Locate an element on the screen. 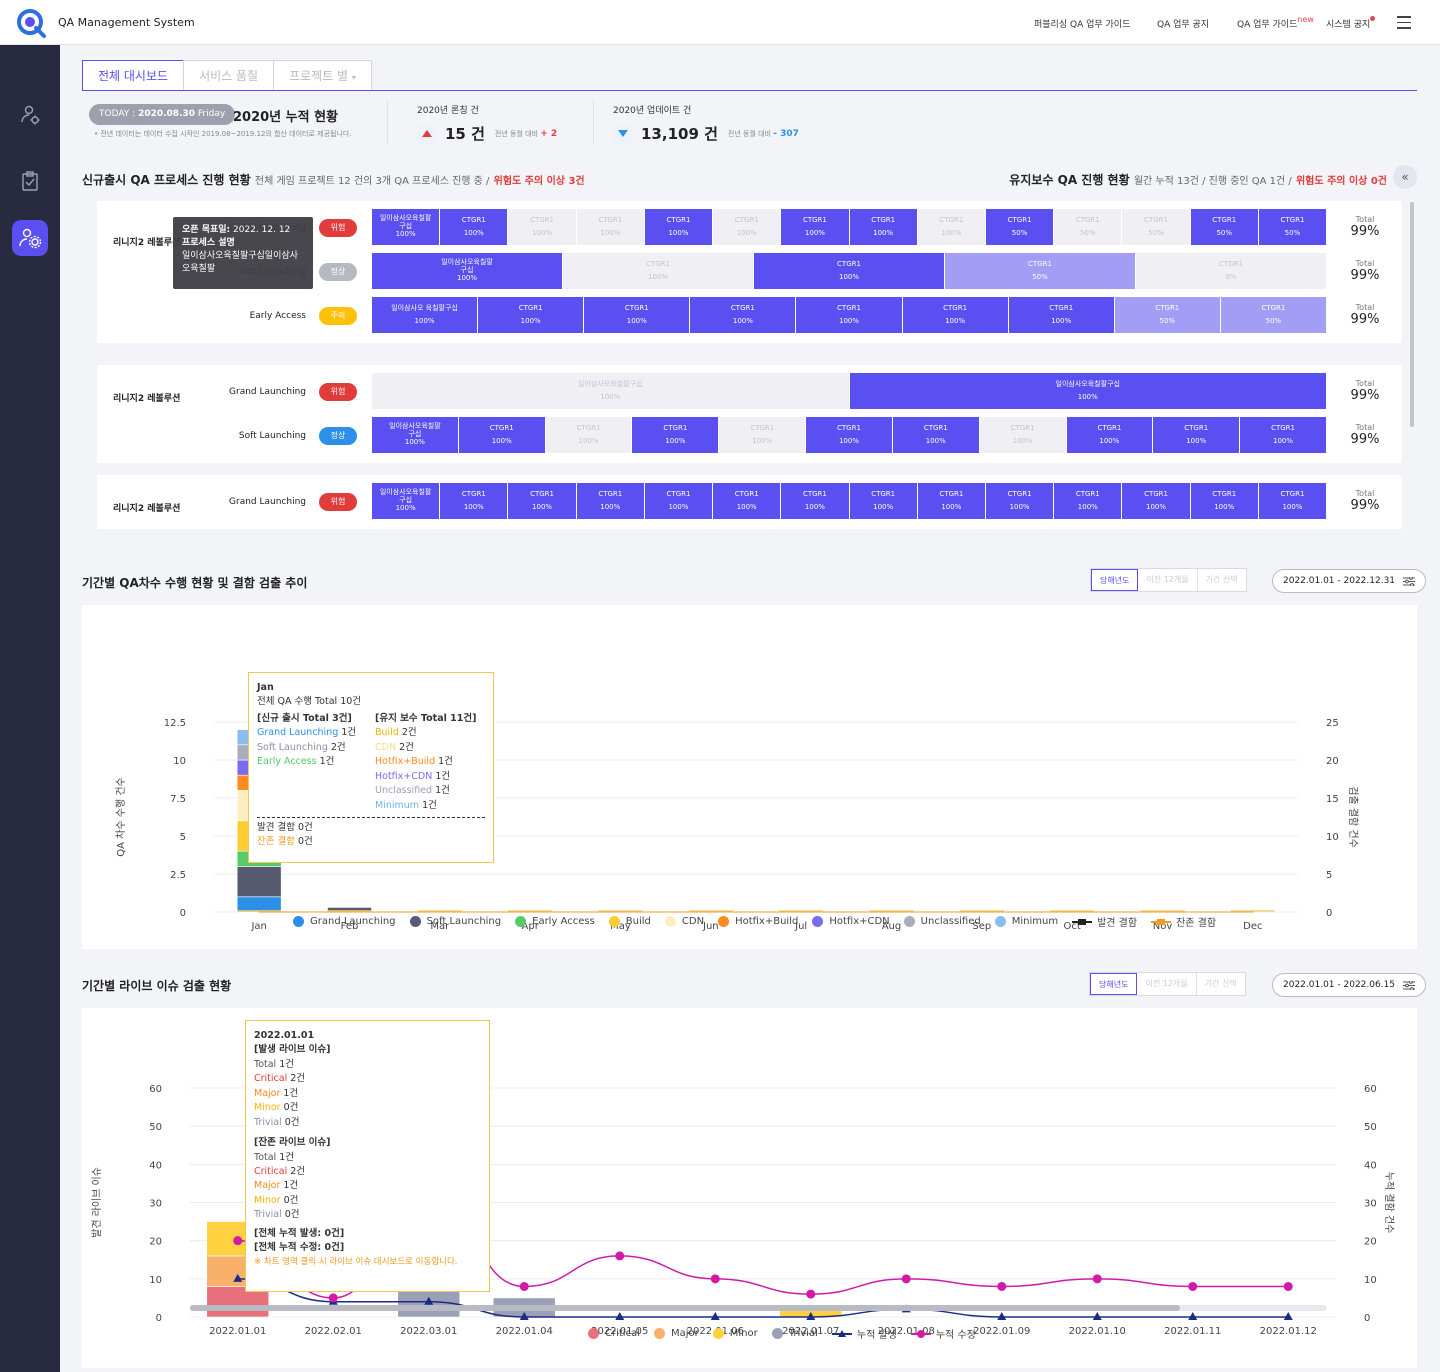 Image resolution: width=1440 pixels, height=1372 pixels. progress-cell: CTGR1 0% is located at coordinates (1231, 271).